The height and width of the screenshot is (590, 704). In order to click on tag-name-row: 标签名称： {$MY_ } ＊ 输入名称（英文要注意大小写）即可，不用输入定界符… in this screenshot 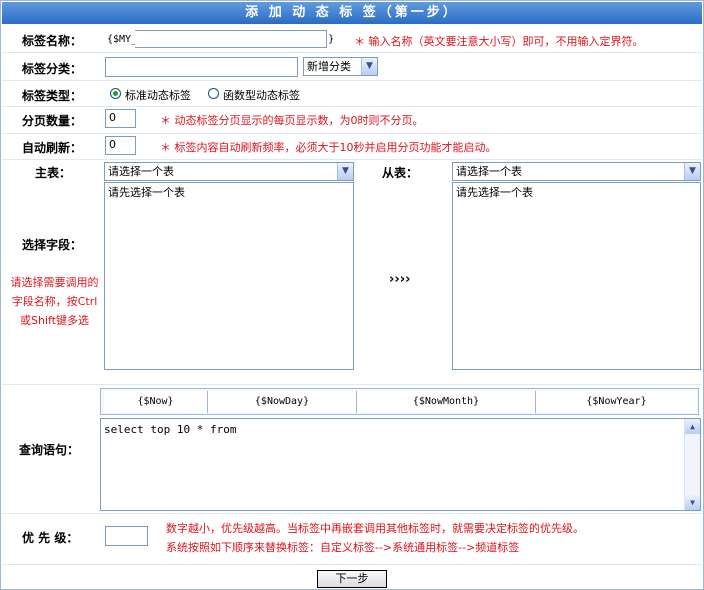, I will do `click(352, 39)`.